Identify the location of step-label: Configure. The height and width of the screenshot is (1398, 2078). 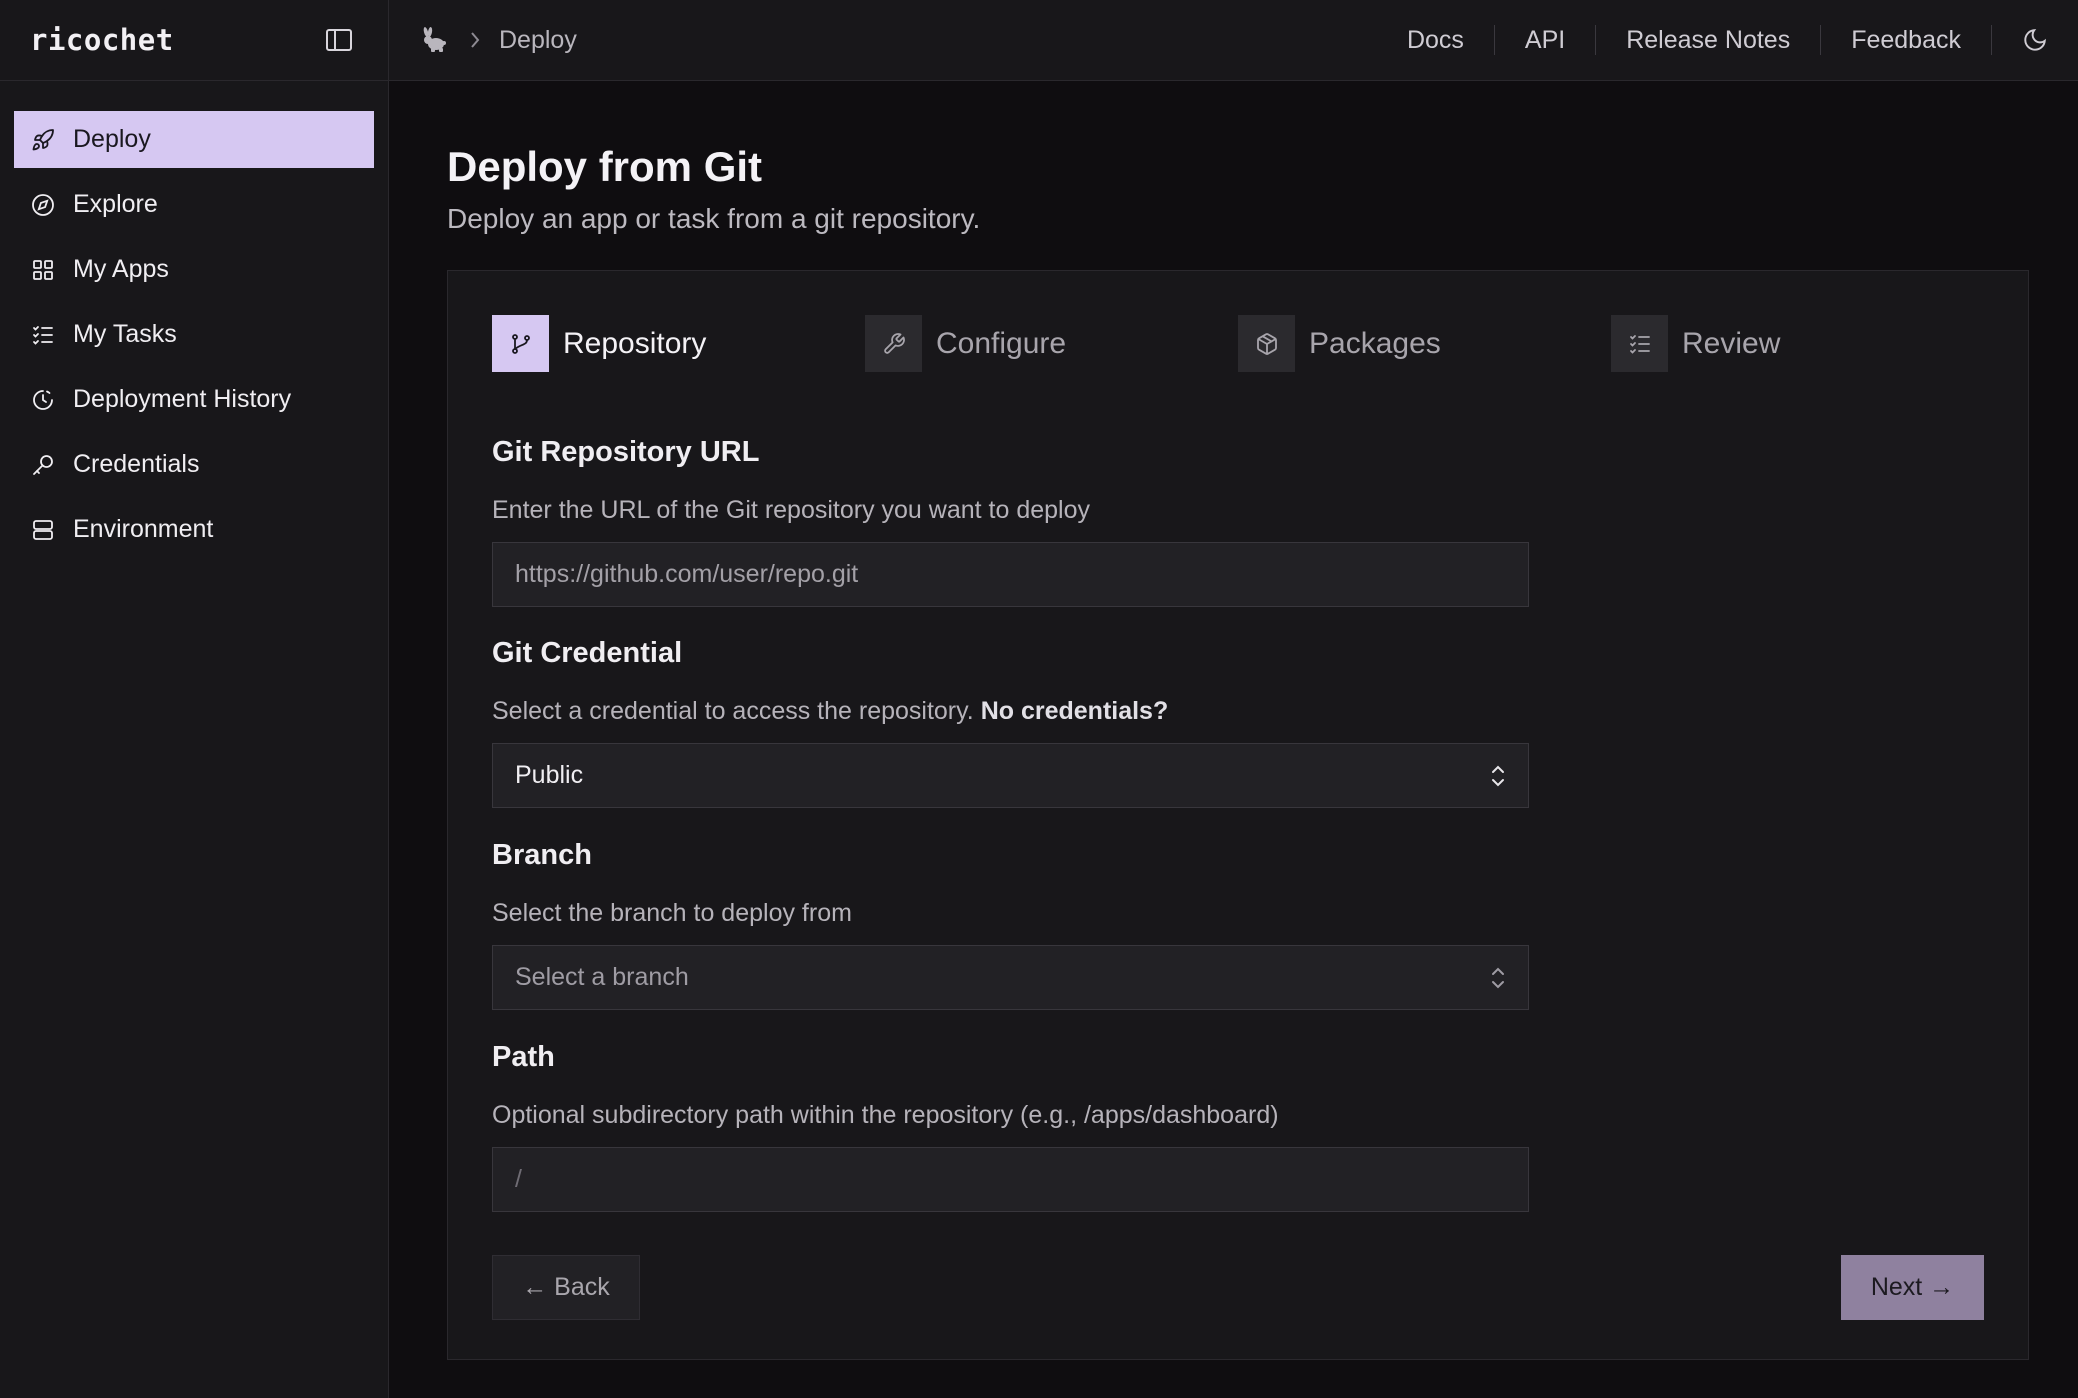
(1001, 343).